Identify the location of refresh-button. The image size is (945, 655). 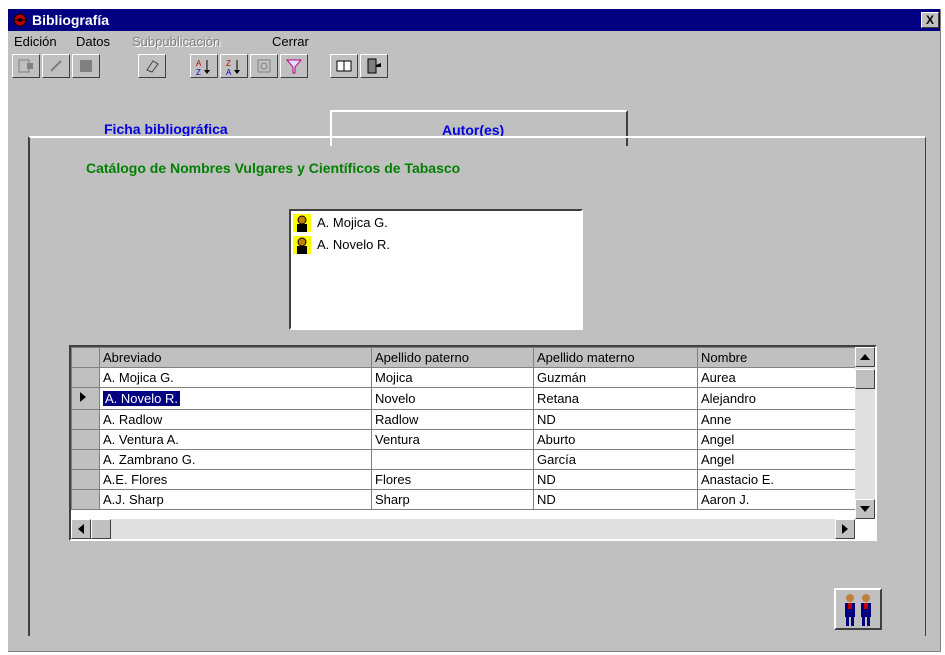
(264, 66).